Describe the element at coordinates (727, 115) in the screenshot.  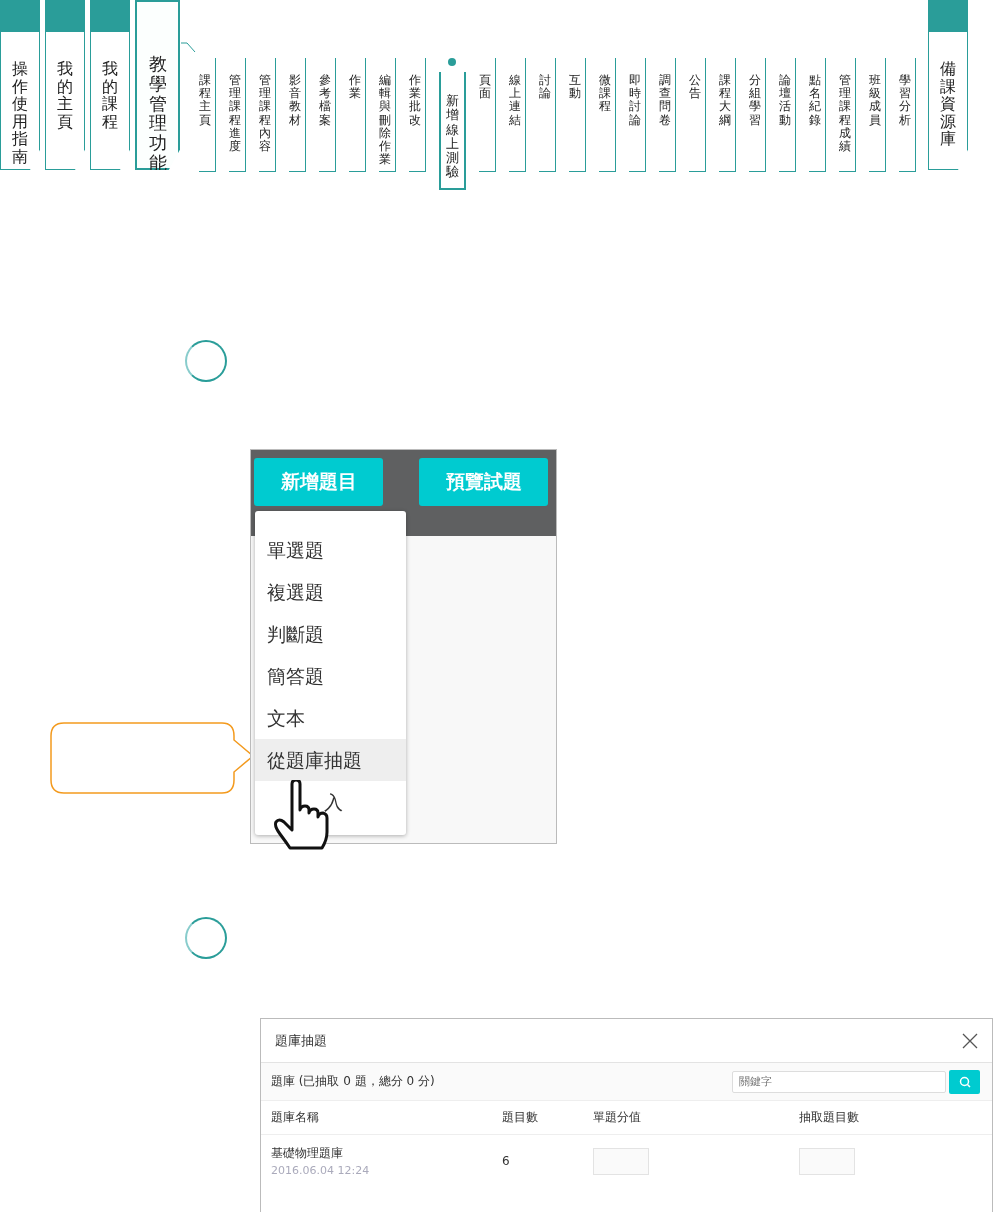
I see `submenu-item: 課程大綱` at that location.